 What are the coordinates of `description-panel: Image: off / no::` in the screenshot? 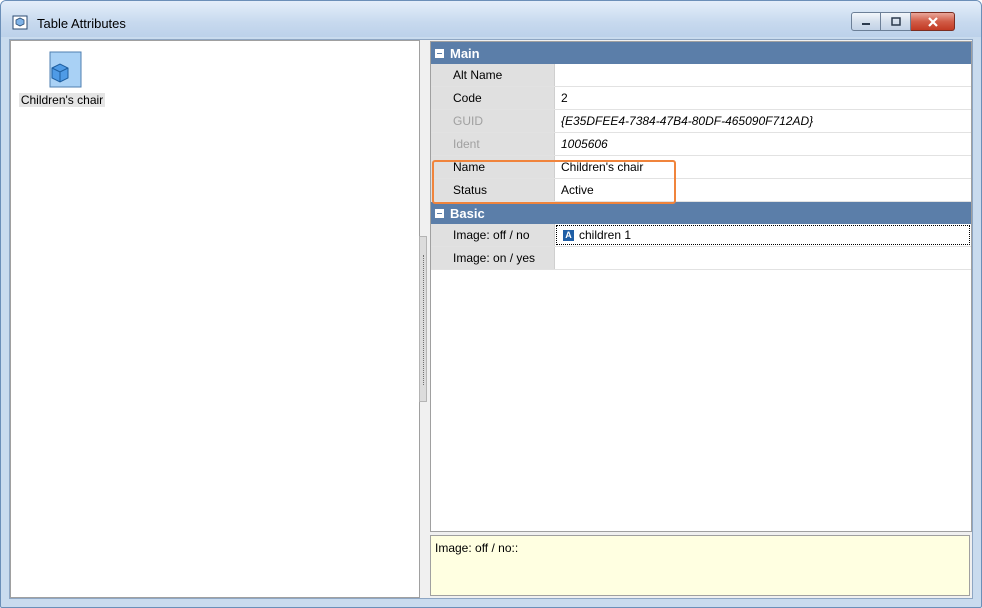 It's located at (700, 565).